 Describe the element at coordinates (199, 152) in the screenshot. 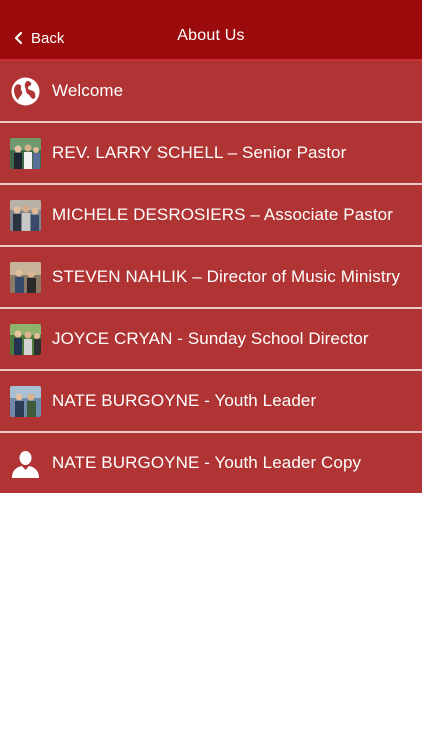

I see `list-item-label: REV. LARRY SCHELL – Senior Pastor` at that location.